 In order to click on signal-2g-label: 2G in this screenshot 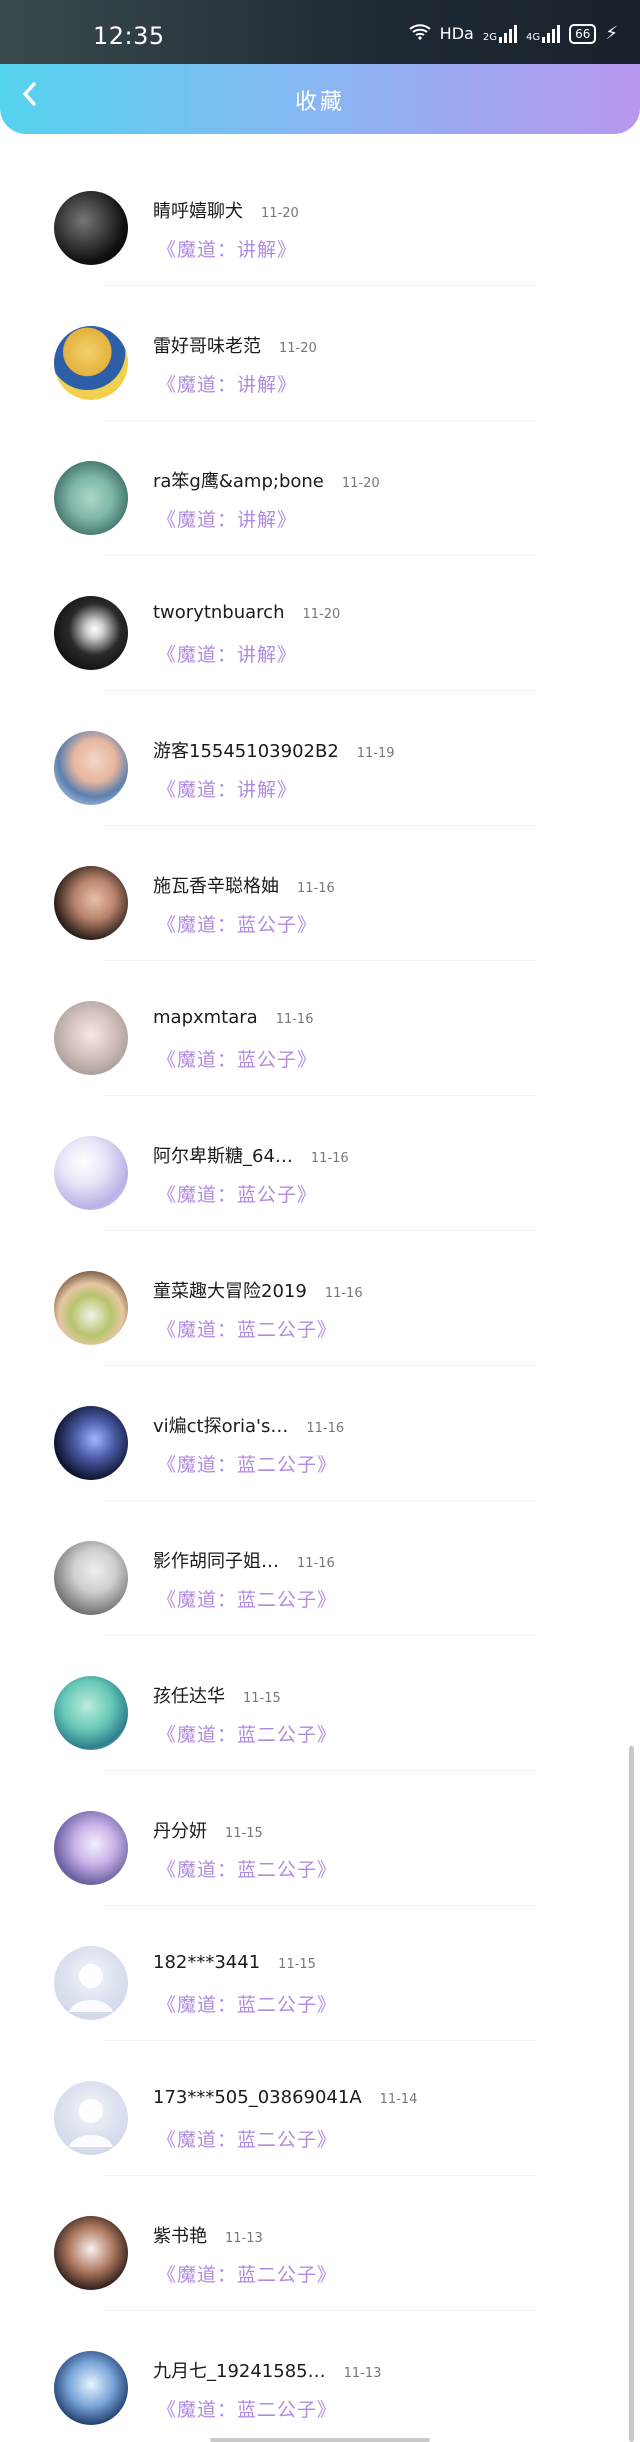, I will do `click(489, 37)`.